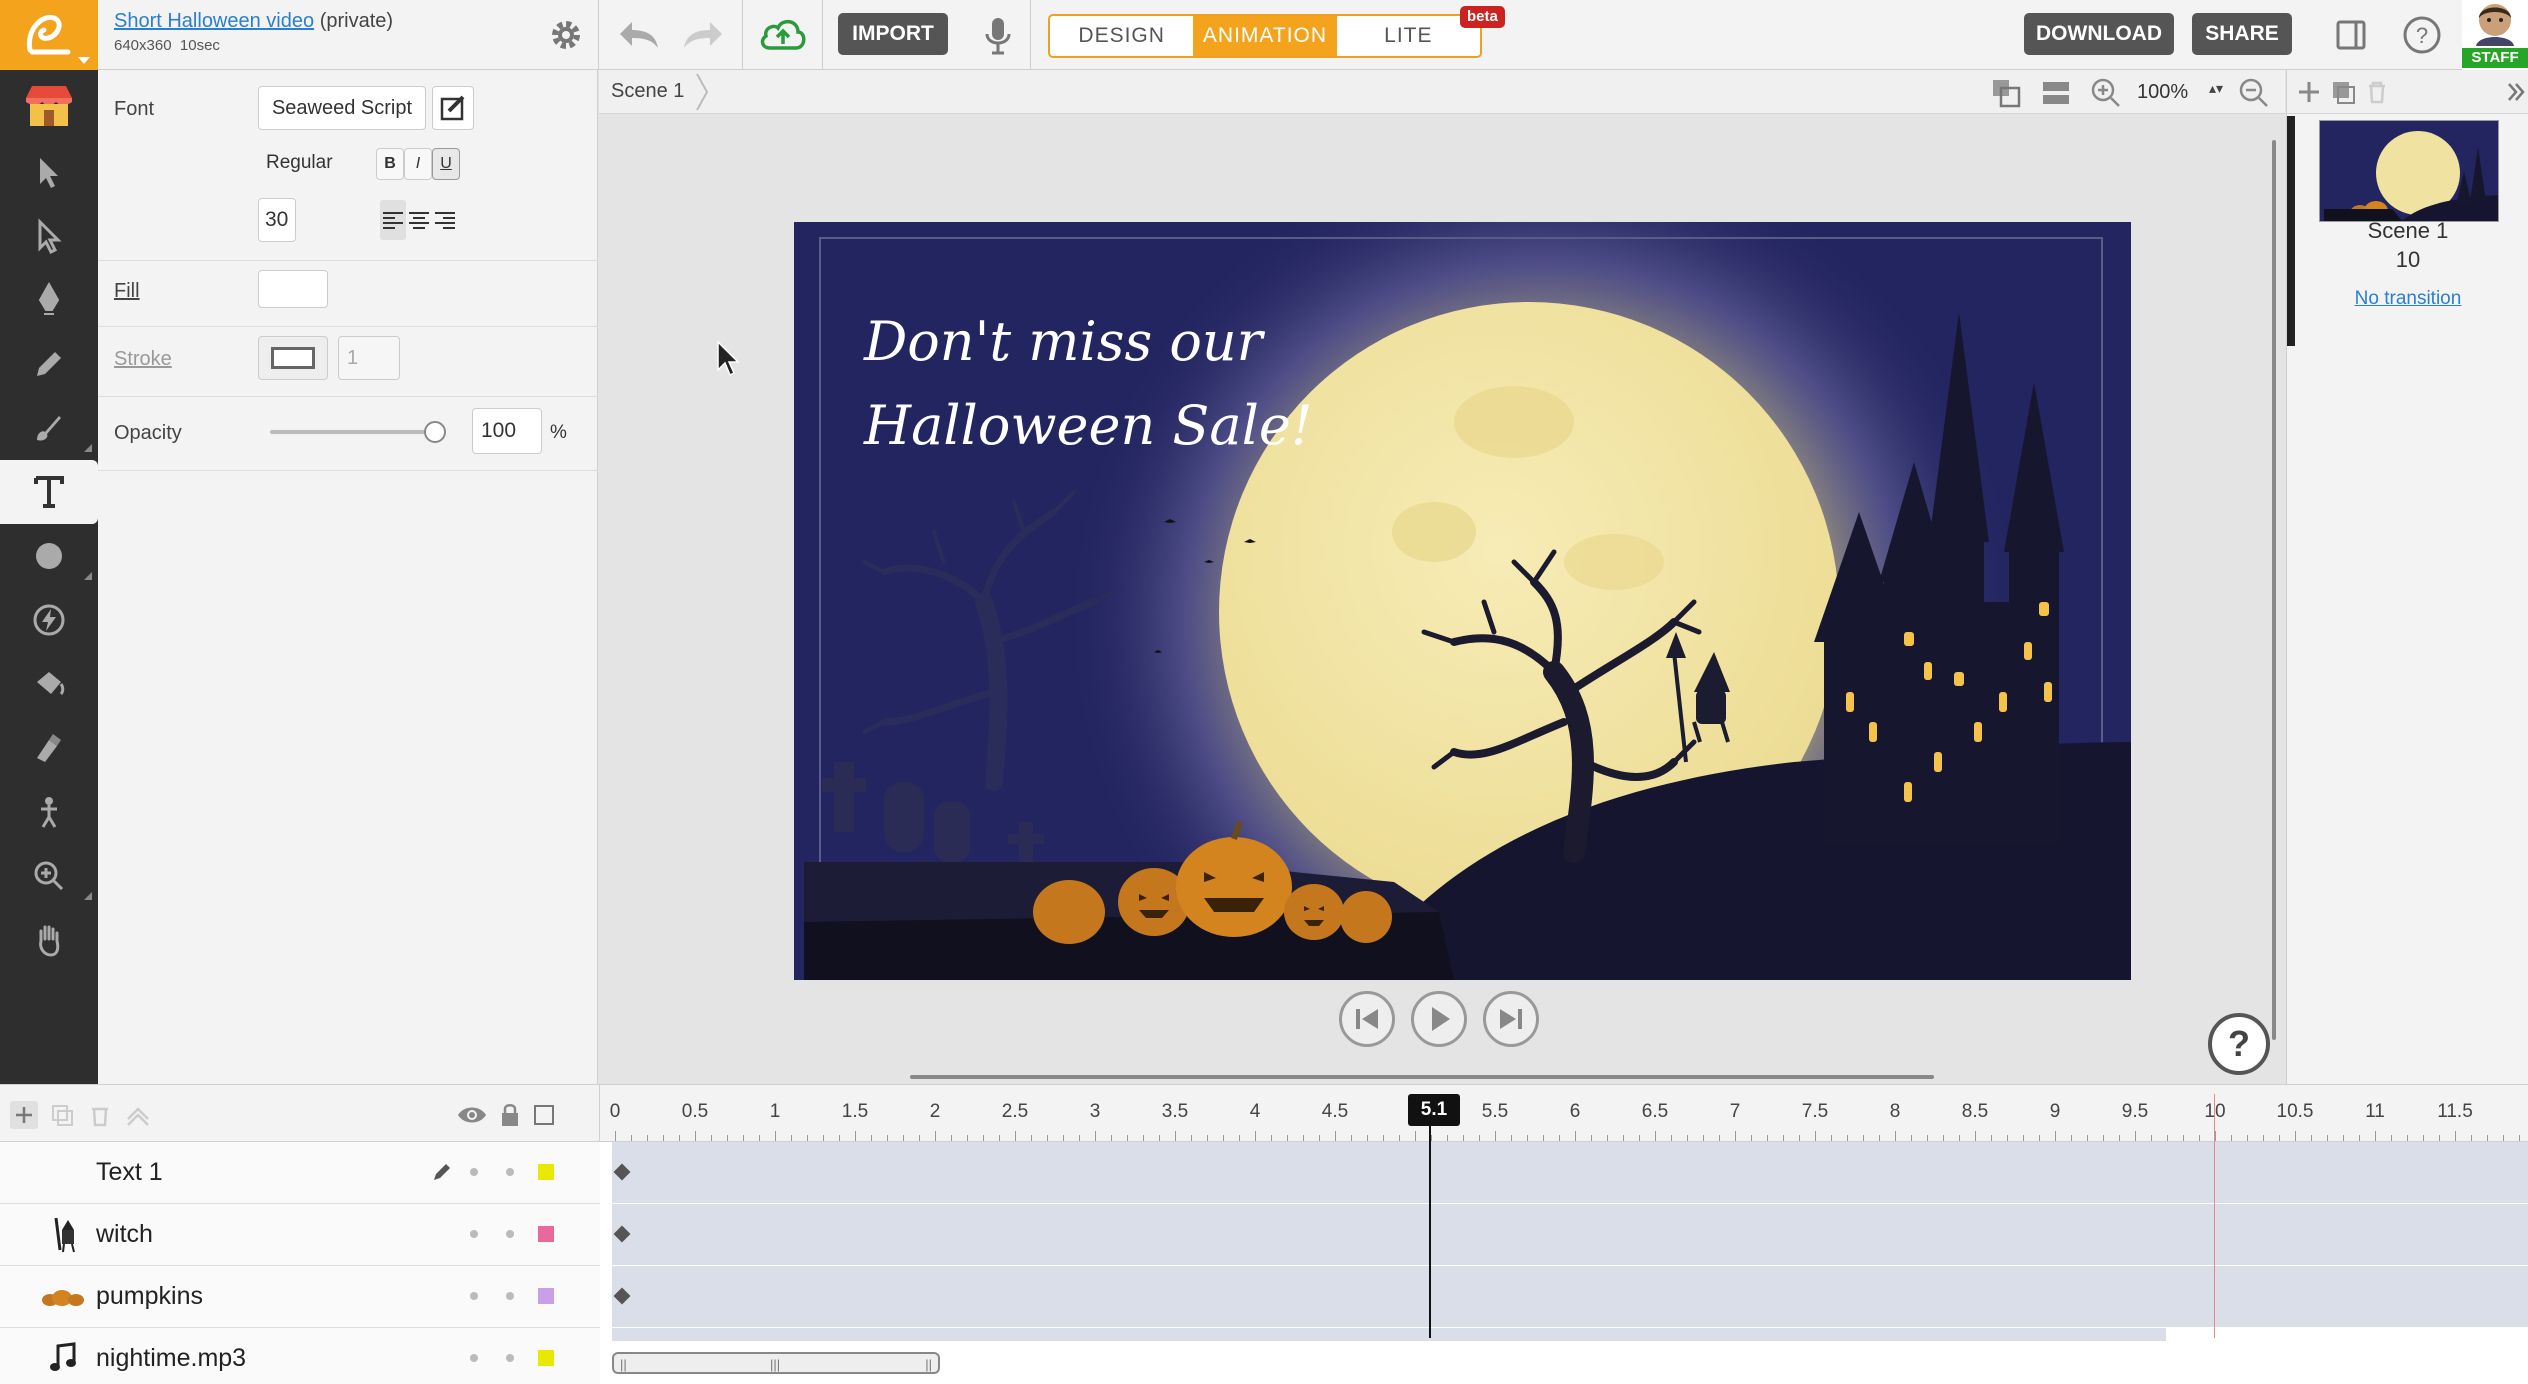 The width and height of the screenshot is (2528, 1384). Describe the element at coordinates (49, 106) in the screenshot. I see `tool-library` at that location.